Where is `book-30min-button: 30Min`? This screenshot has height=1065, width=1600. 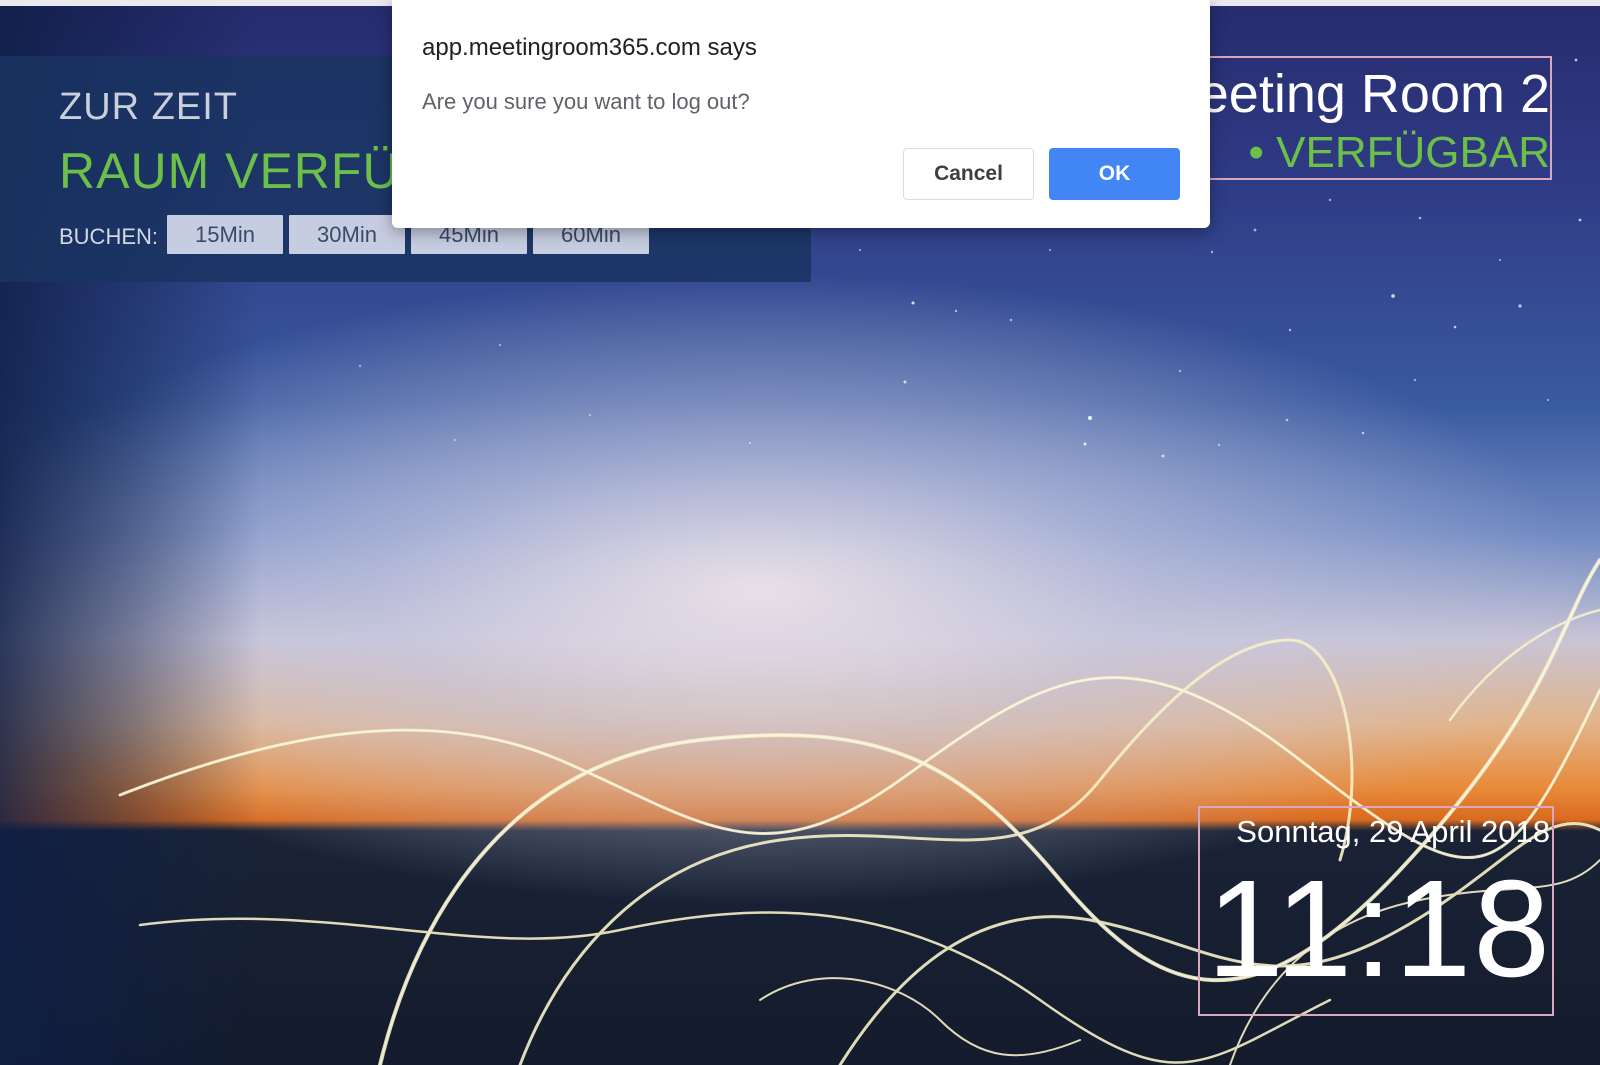
book-30min-button: 30Min is located at coordinates (347, 234).